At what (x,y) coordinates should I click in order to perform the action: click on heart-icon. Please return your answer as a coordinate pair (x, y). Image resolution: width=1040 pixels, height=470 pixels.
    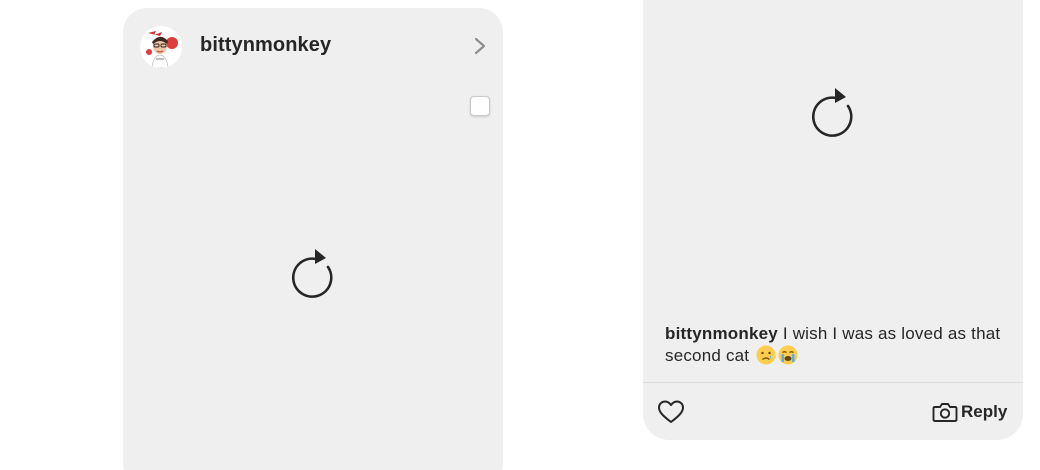
    Looking at the image, I should click on (671, 412).